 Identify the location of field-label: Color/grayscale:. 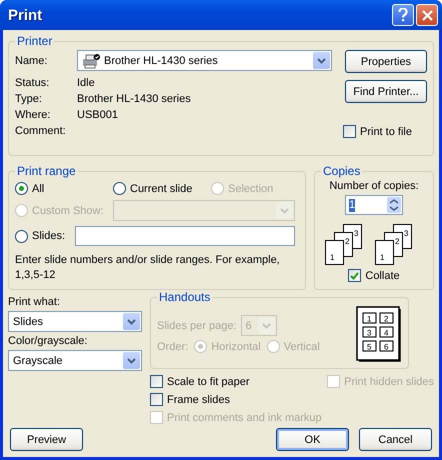
(48, 341).